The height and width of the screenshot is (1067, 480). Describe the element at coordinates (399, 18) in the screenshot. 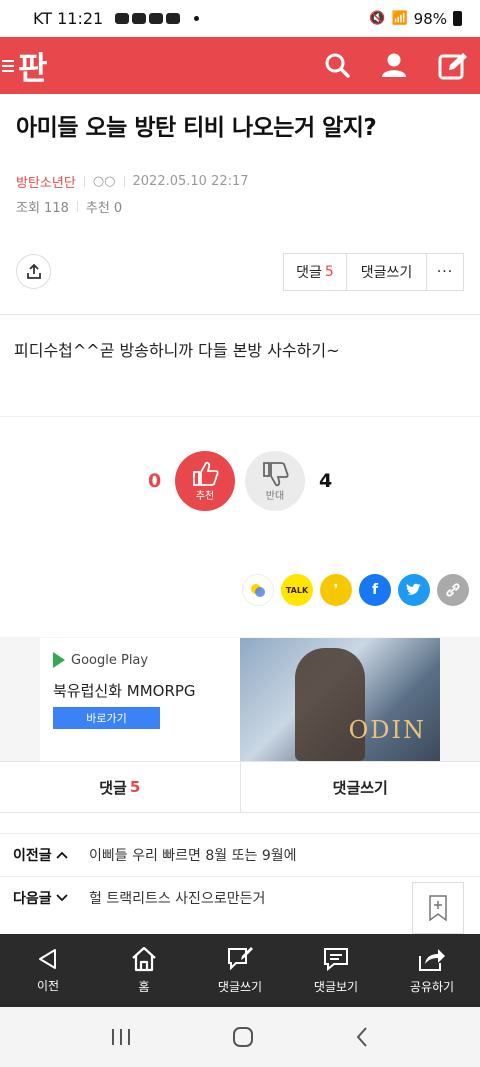

I see `wifi-icon: 📶` at that location.